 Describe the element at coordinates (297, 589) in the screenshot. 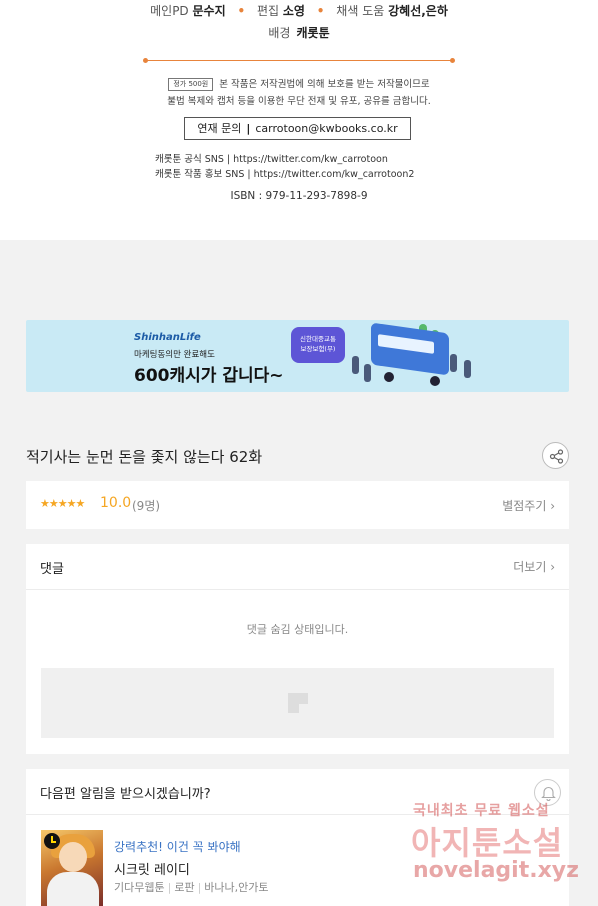

I see `comments-divider` at that location.